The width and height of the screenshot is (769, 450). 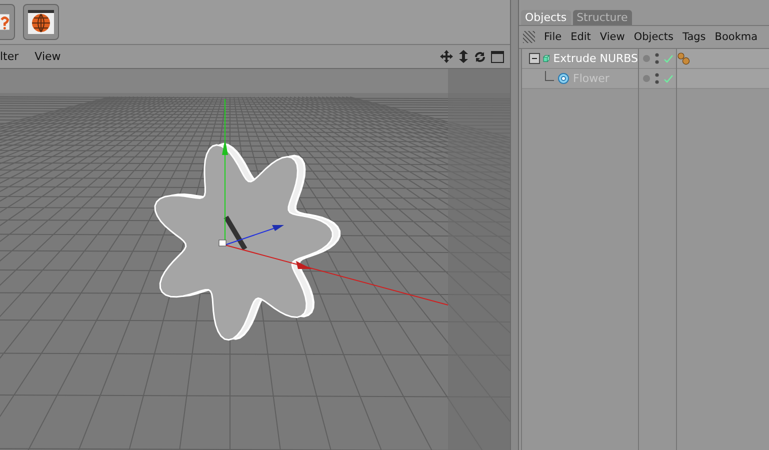 What do you see at coordinates (546, 58) in the screenshot?
I see `cube-icon` at bounding box center [546, 58].